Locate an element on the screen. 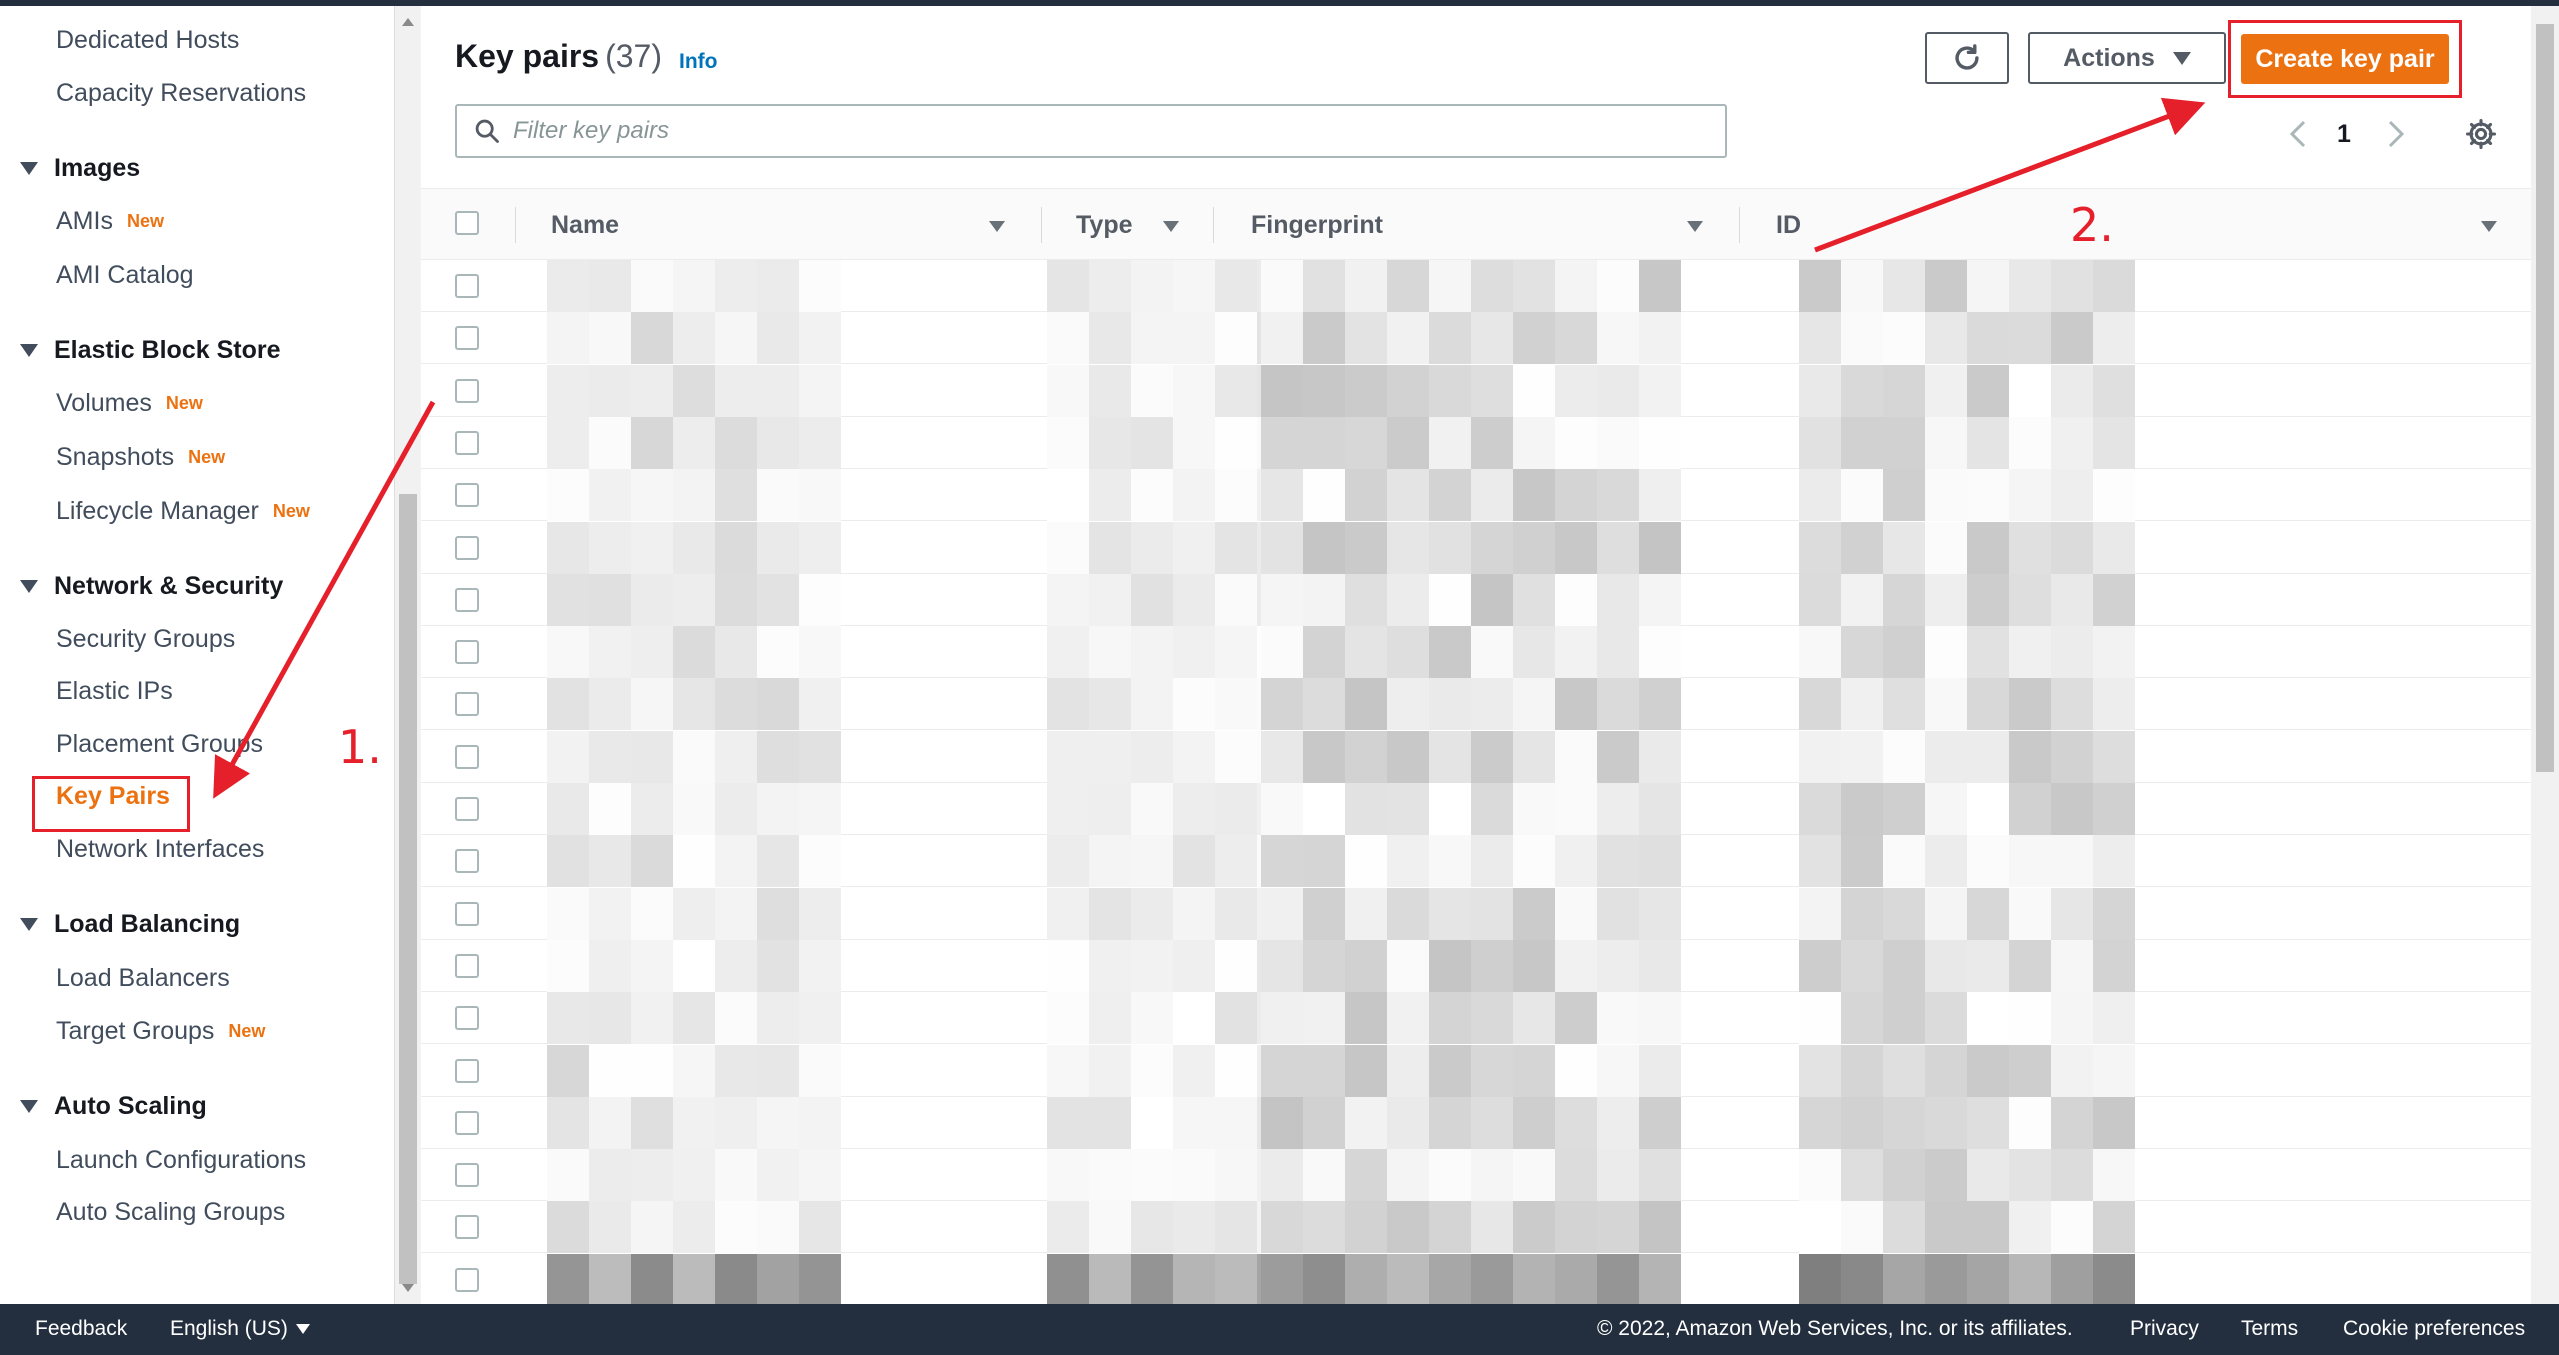 Image resolution: width=2559 pixels, height=1355 pixels. scroll-down-icon is located at coordinates (408, 1288).